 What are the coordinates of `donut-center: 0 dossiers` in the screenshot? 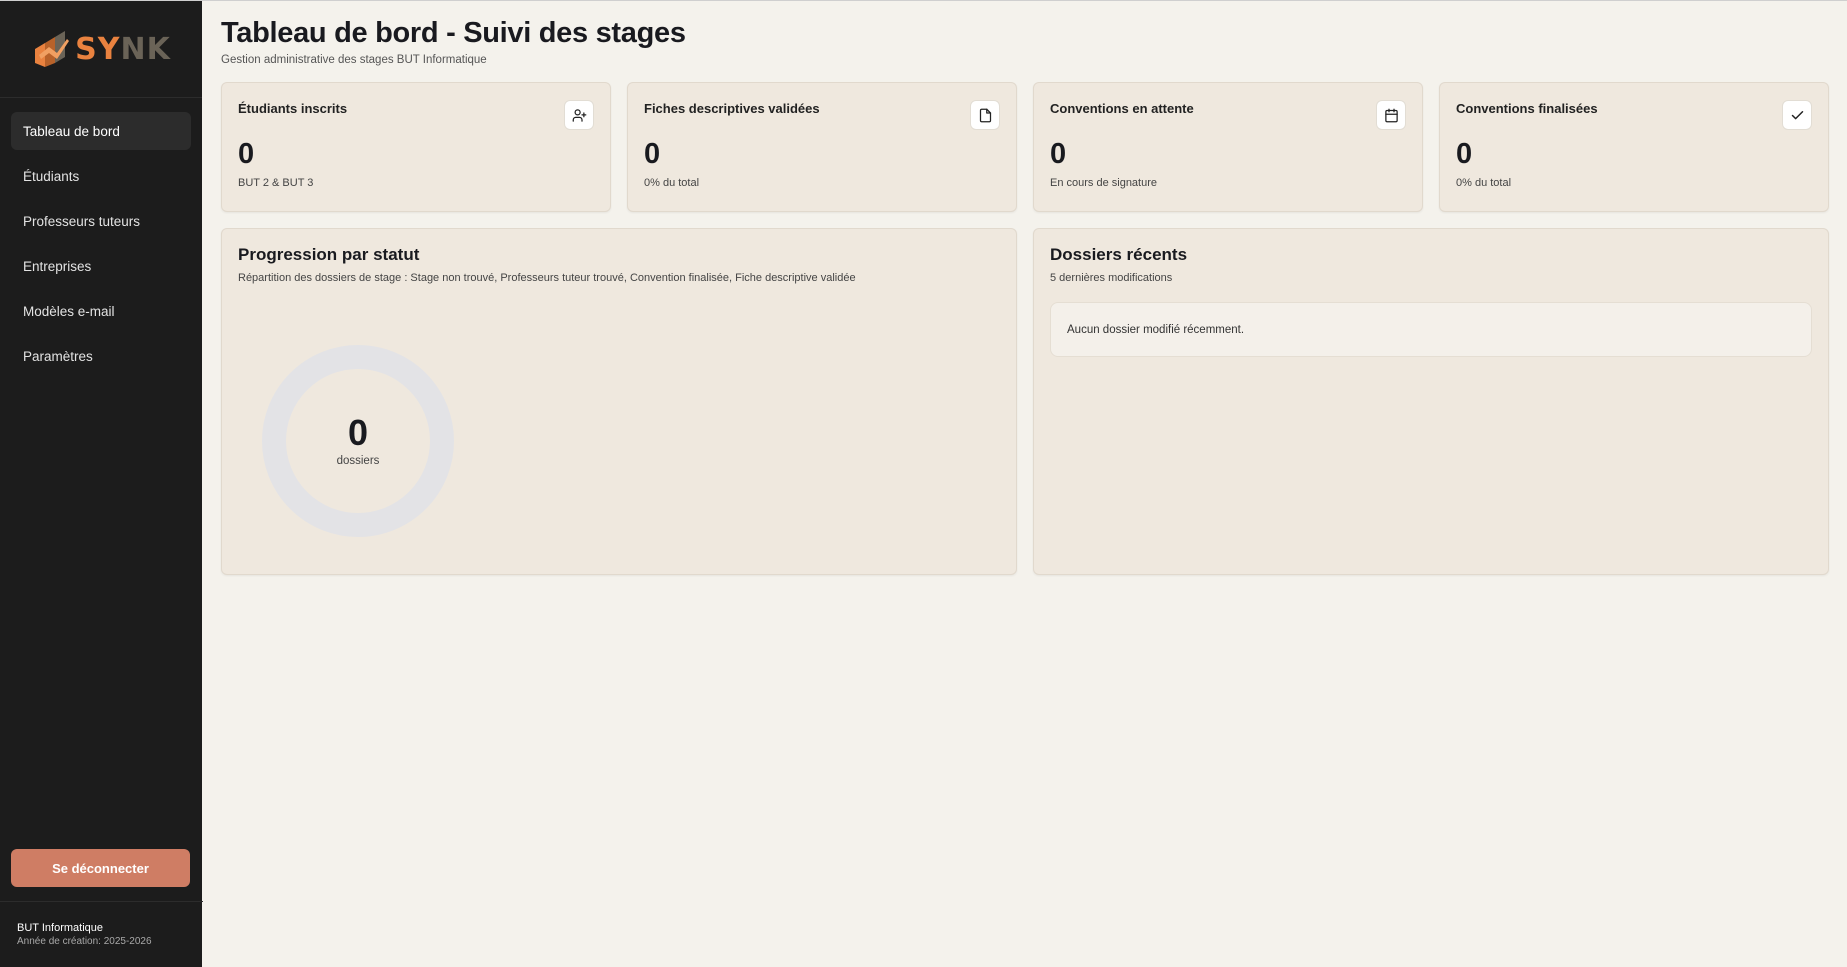 It's located at (358, 441).